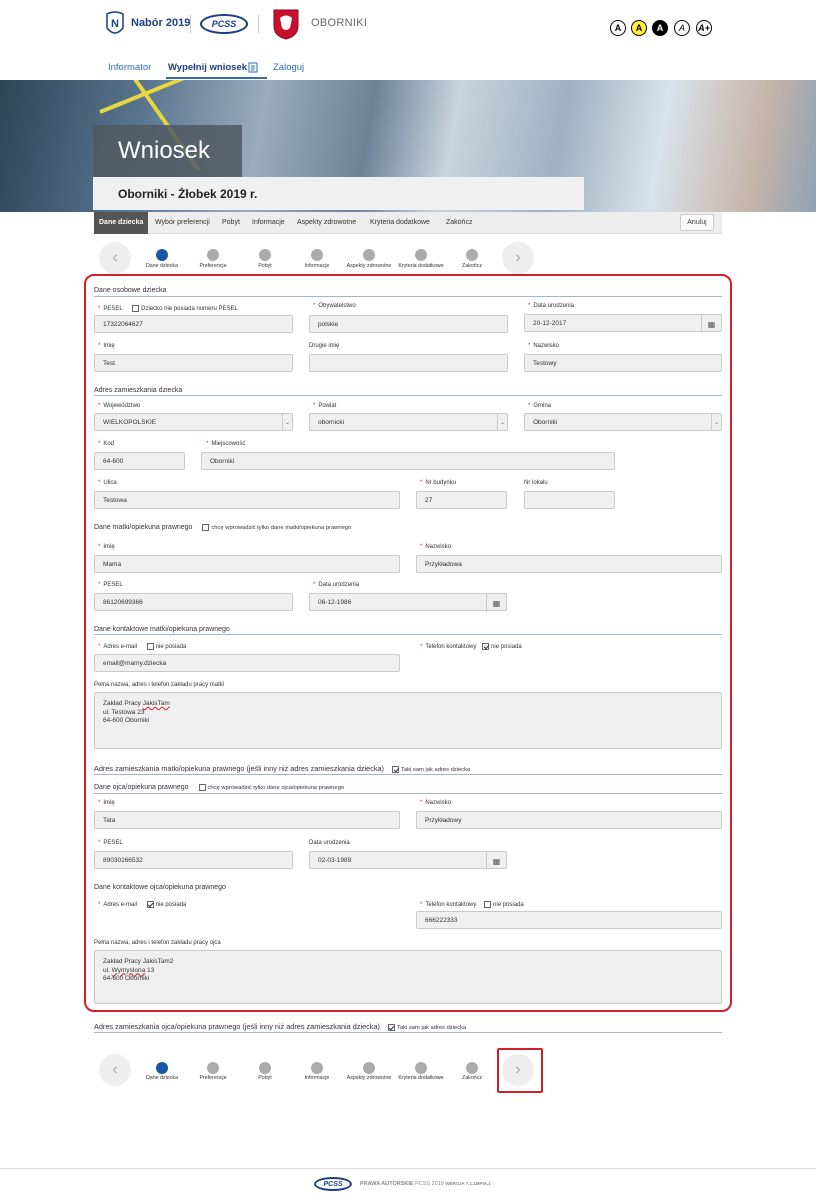 The width and height of the screenshot is (816, 1200). What do you see at coordinates (697, 222) in the screenshot?
I see `cancel-button: Anuluj` at bounding box center [697, 222].